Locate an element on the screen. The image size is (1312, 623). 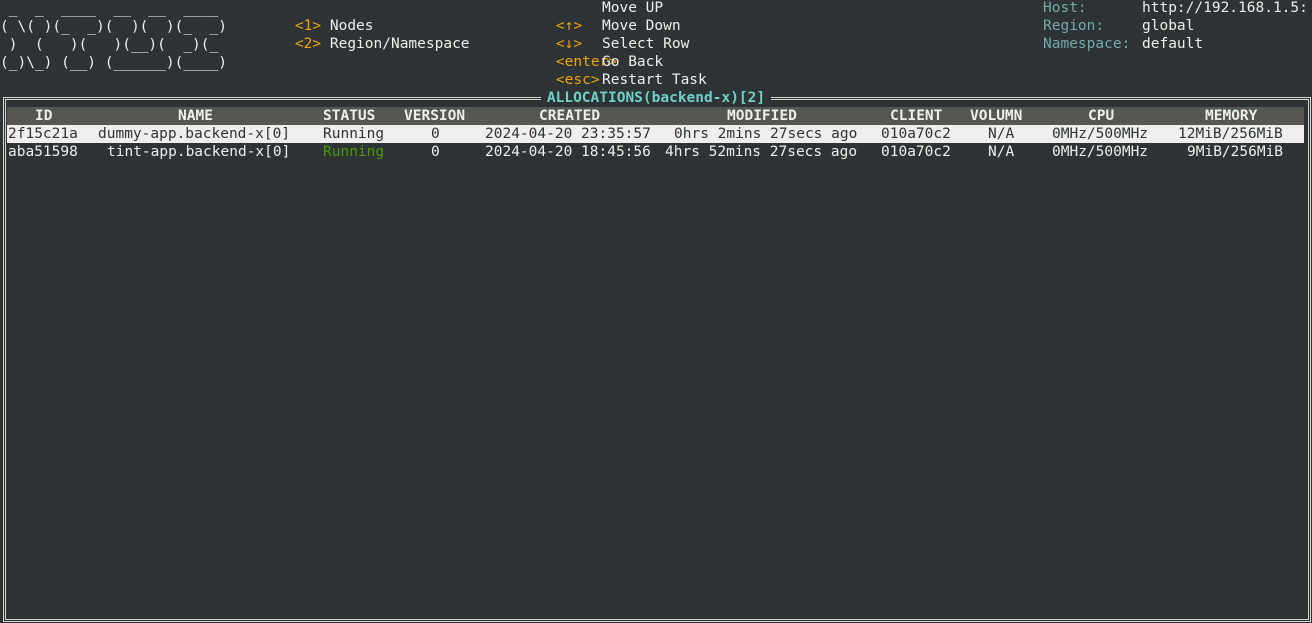
cell-modified: 0hrs 2mins 27secs ago is located at coordinates (766, 134).